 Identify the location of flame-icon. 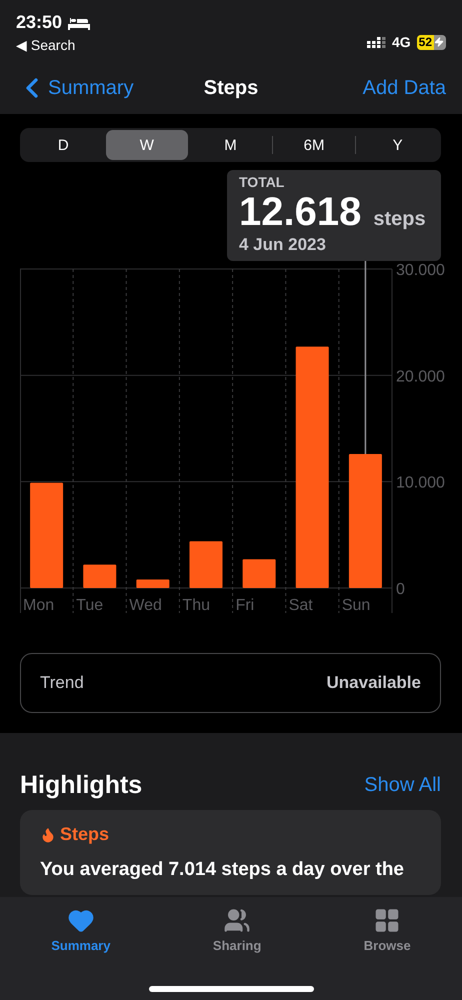
(48, 834).